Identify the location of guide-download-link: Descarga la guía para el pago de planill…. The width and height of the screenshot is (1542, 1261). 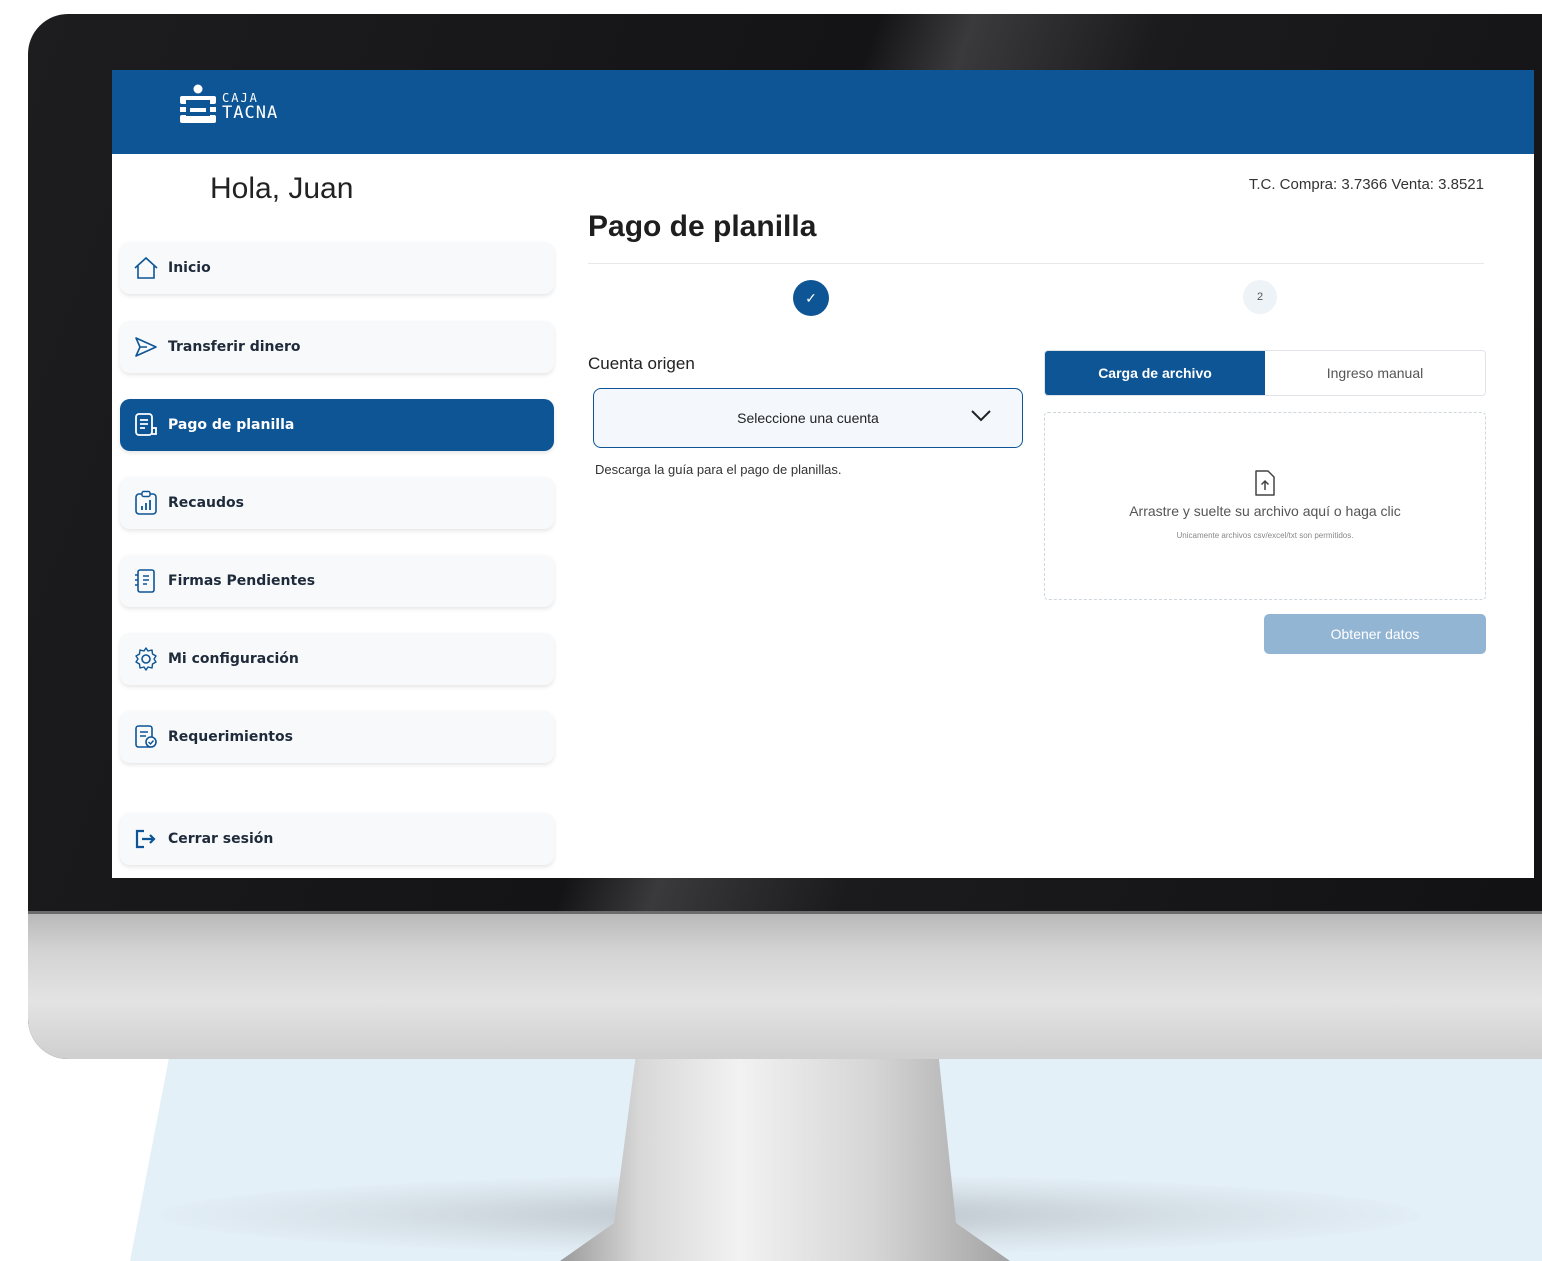
(718, 469).